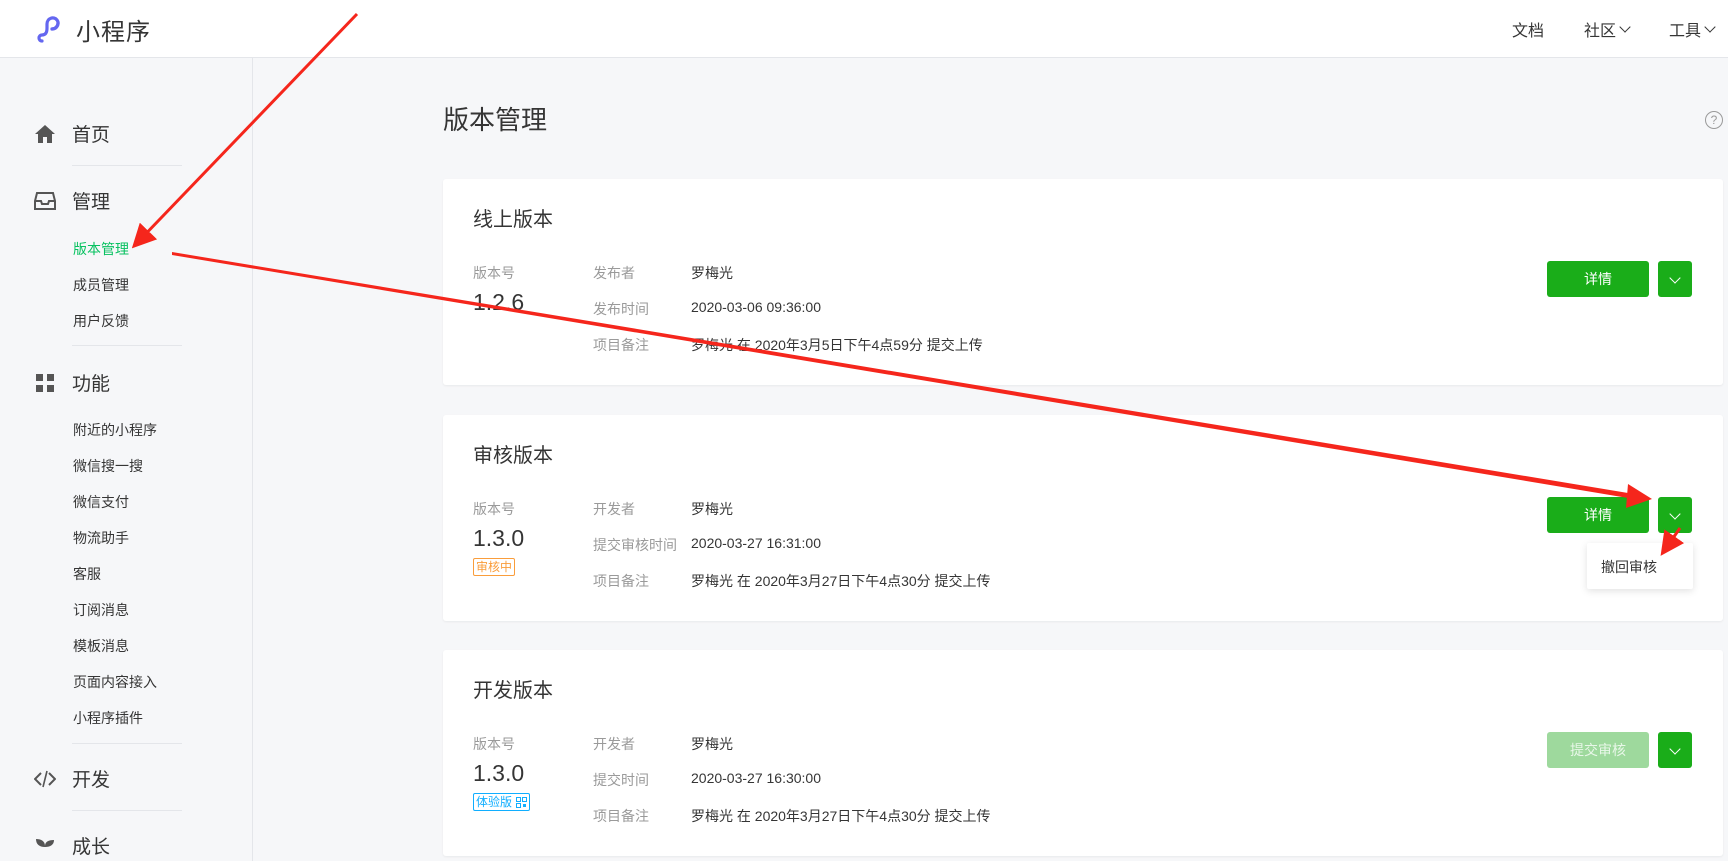  Describe the element at coordinates (115, 682) in the screenshot. I see `sidebar-item-content-access: 页面内容接入` at that location.